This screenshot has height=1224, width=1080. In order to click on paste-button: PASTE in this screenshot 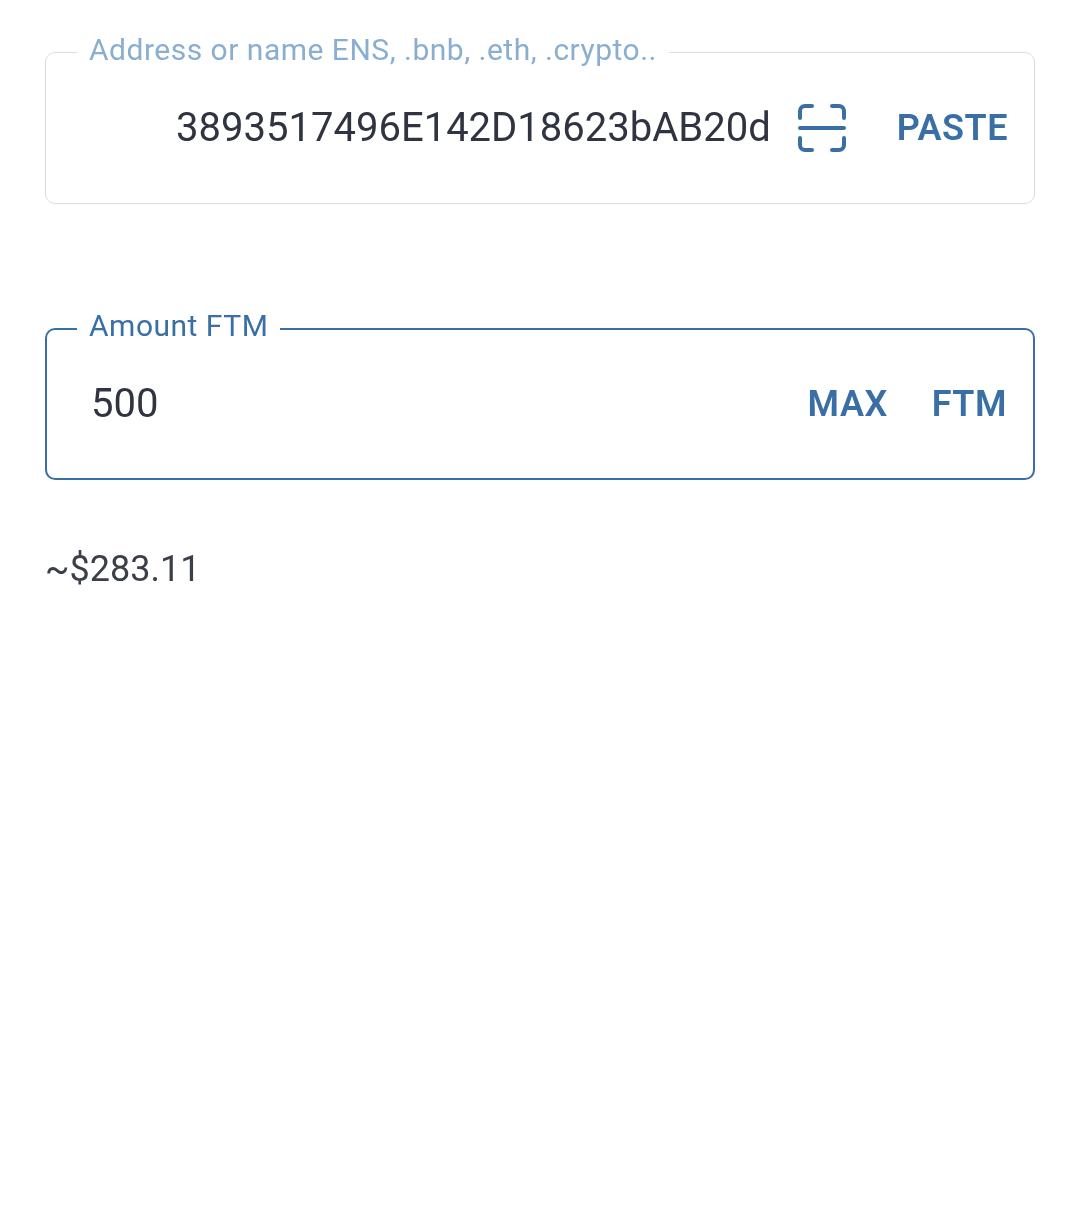, I will do `click(952, 128)`.